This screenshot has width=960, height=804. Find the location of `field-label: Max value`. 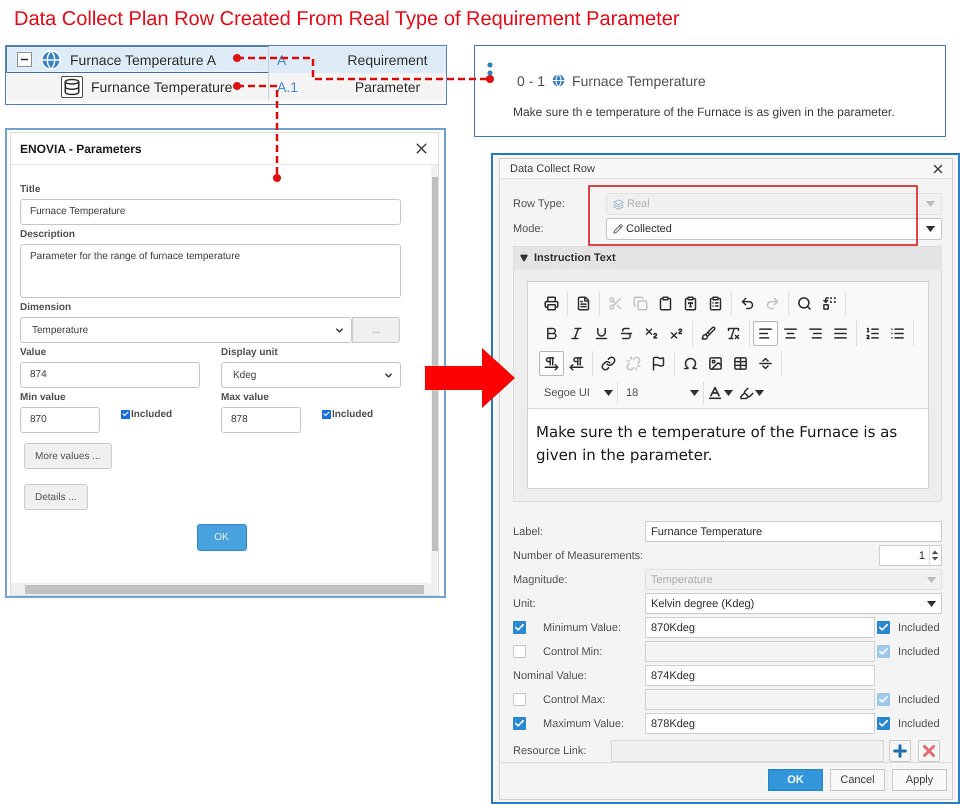

field-label: Max value is located at coordinates (245, 397).